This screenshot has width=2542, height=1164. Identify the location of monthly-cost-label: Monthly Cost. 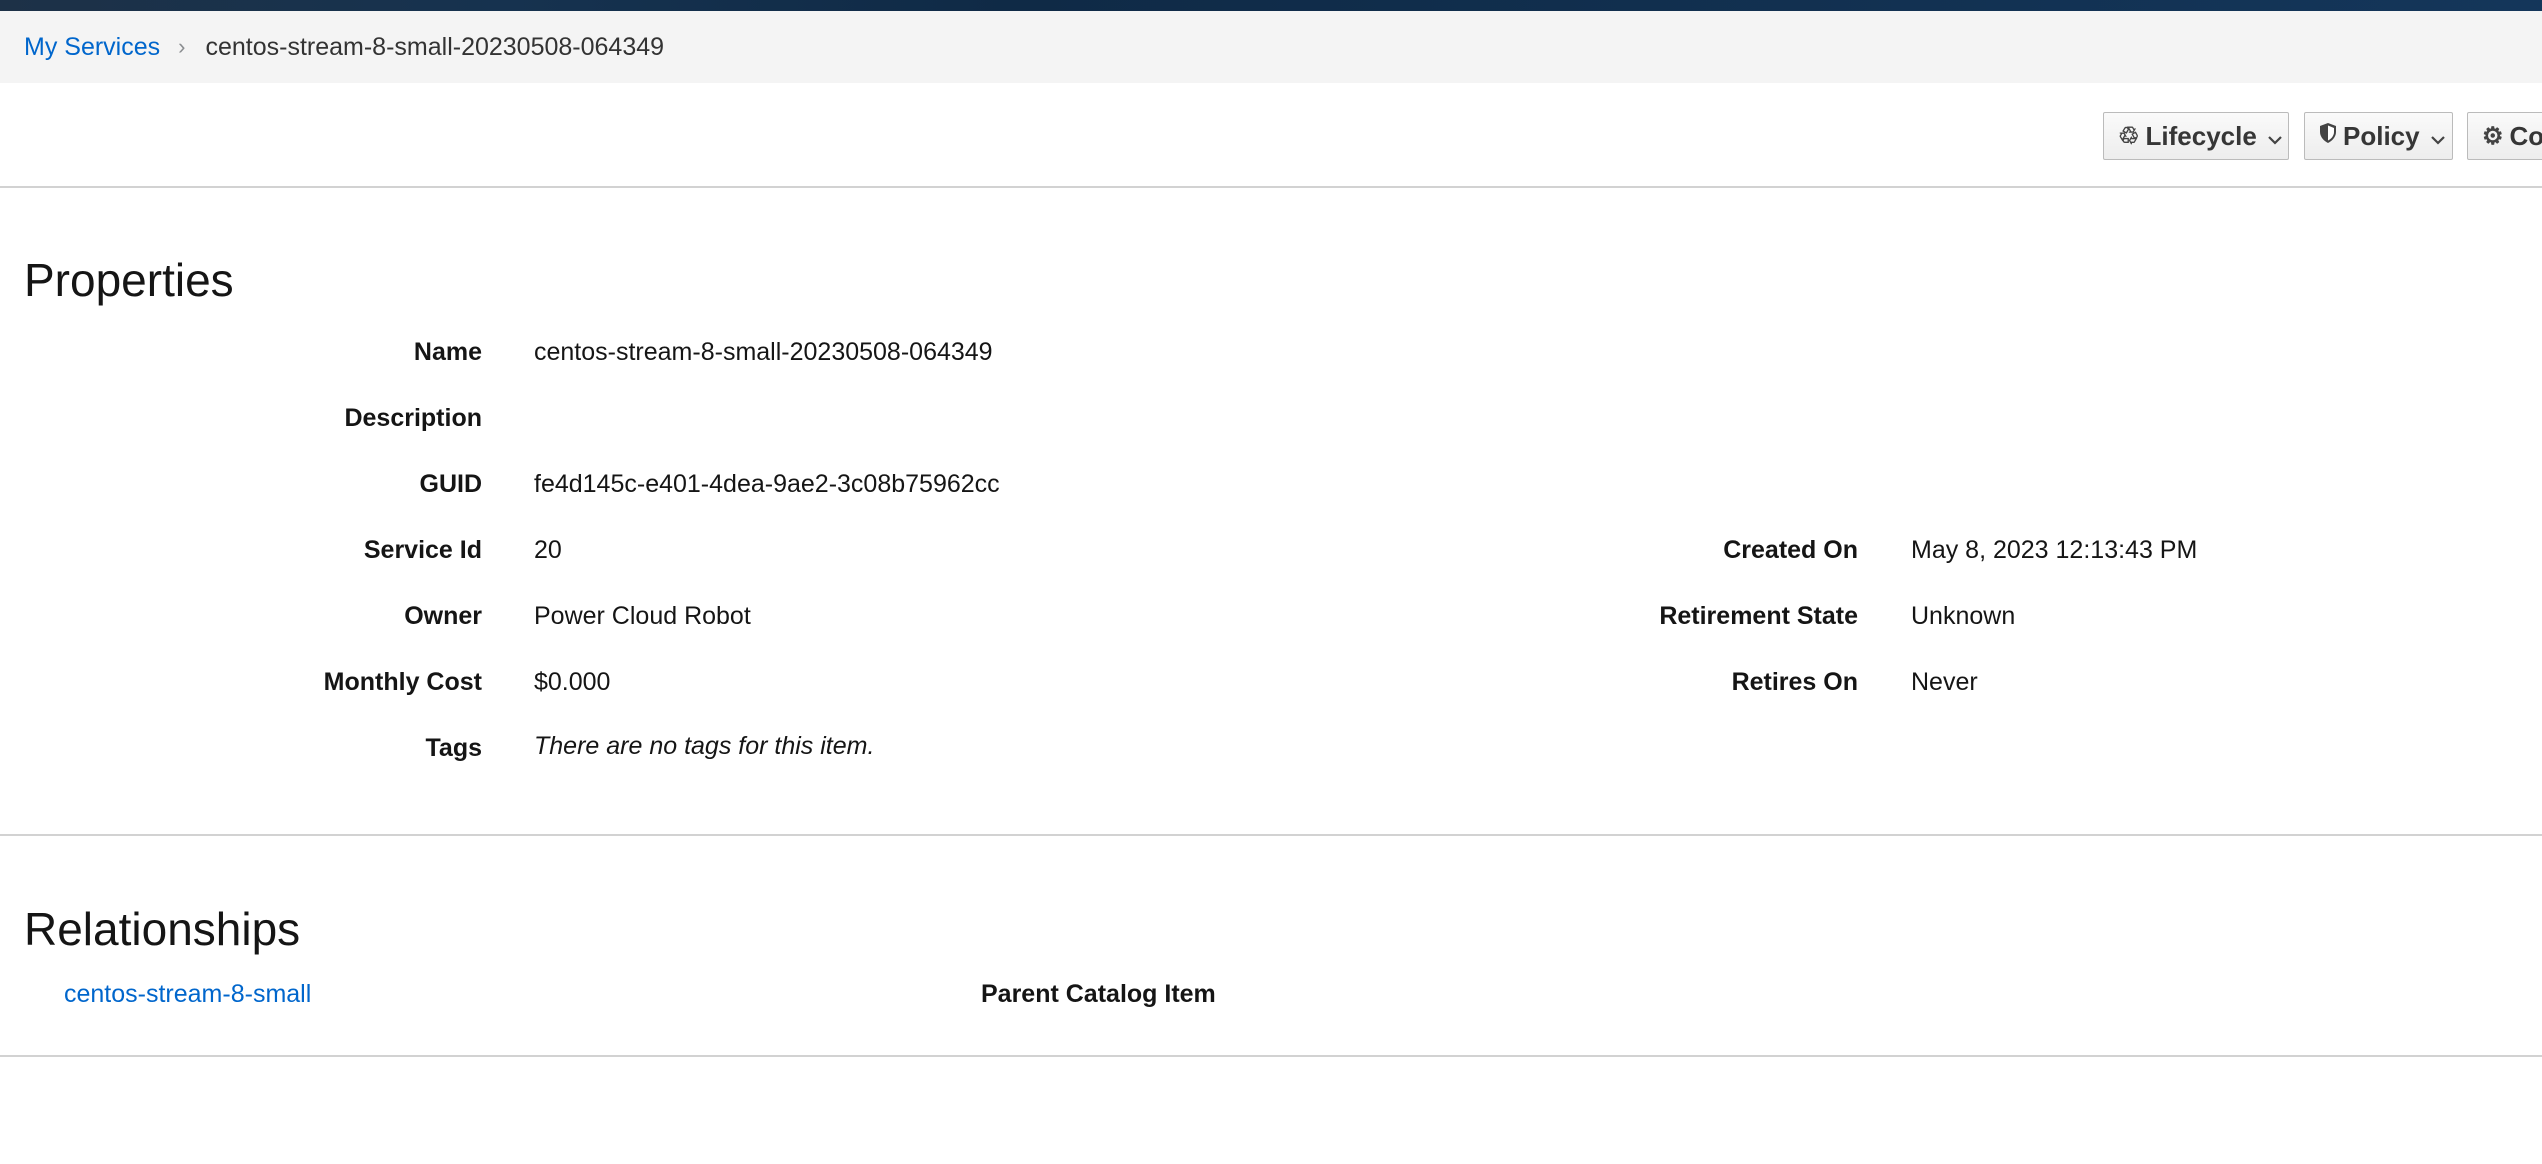
(402, 682).